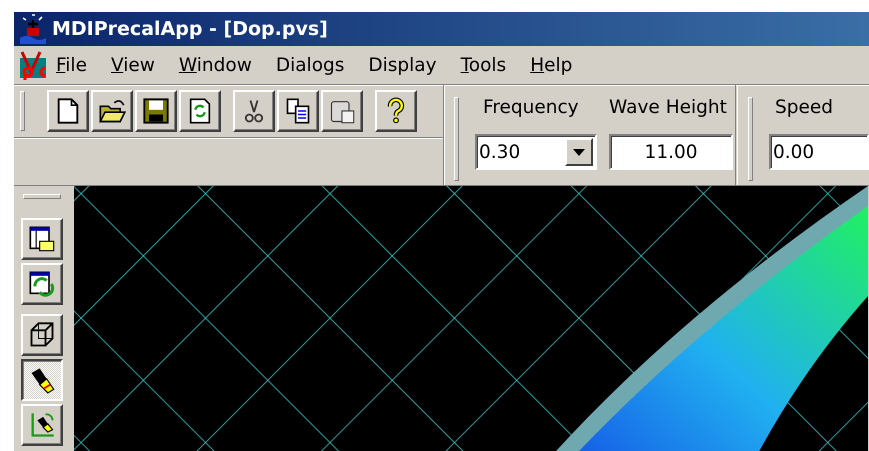 The width and height of the screenshot is (869, 451). I want to click on dropdown-button, so click(579, 152).